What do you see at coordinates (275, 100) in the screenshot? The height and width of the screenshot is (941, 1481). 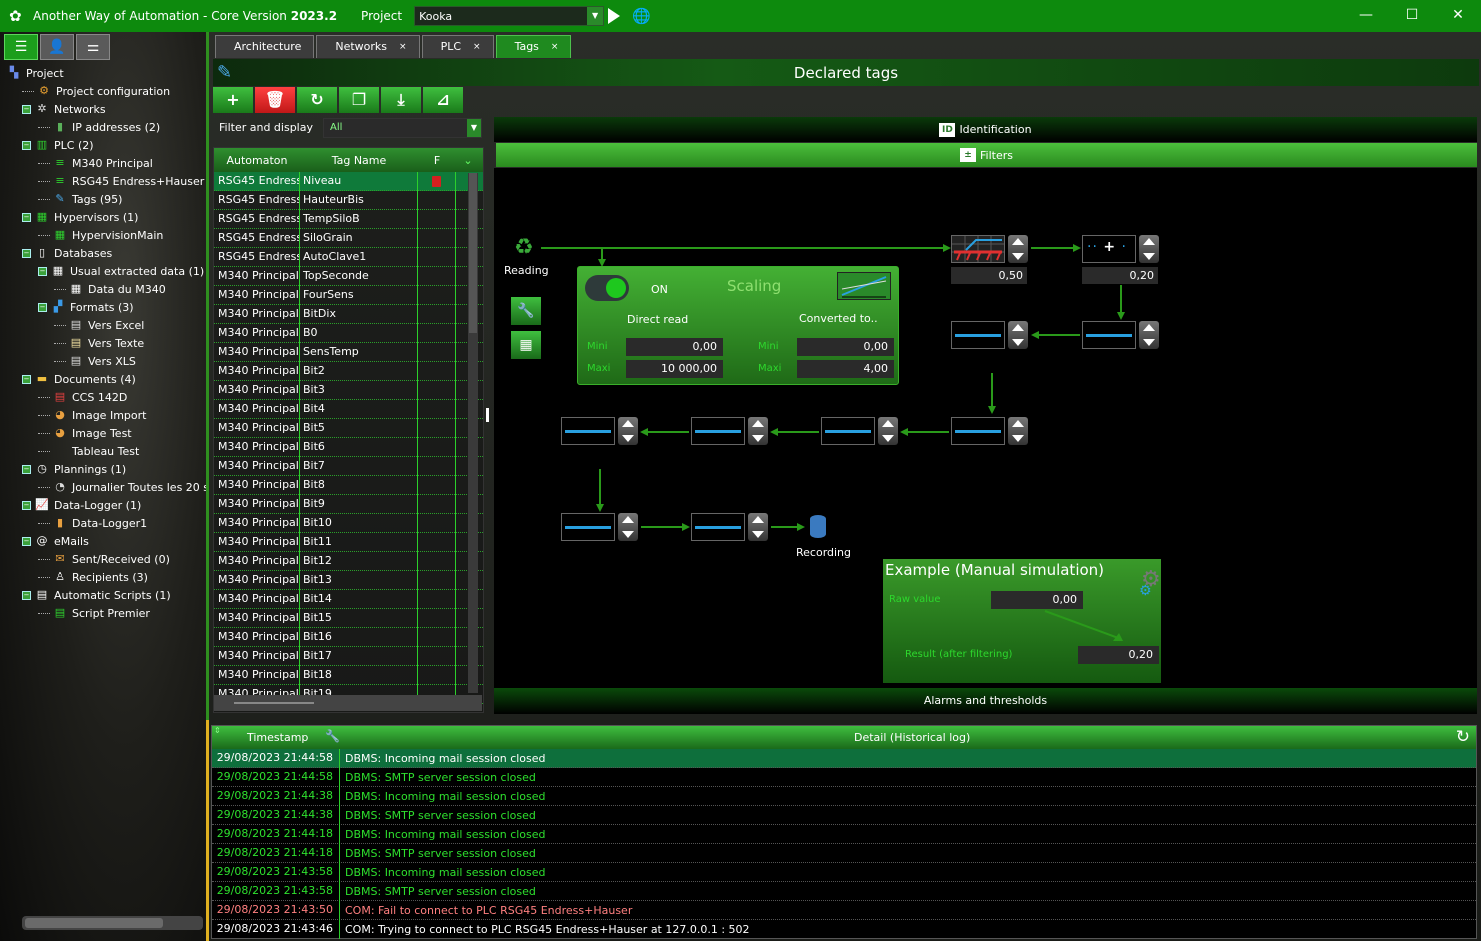 I see `delete-button: 🗑` at bounding box center [275, 100].